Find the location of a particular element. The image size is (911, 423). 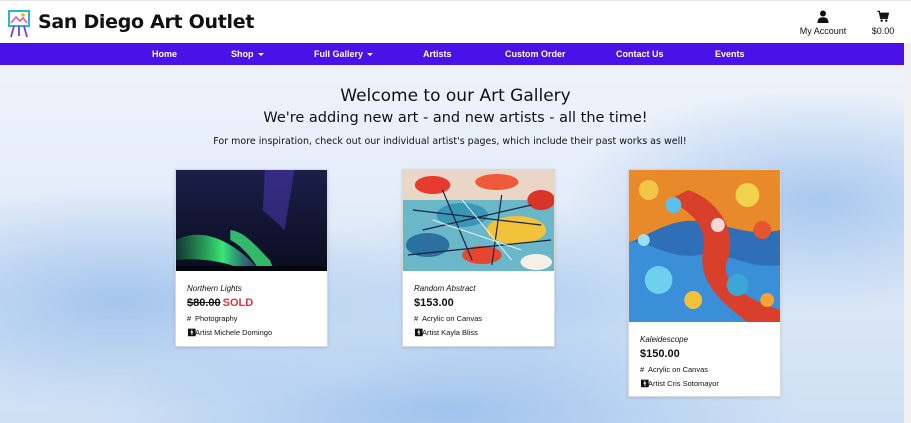

nav-artists-label: Artists is located at coordinates (437, 54).